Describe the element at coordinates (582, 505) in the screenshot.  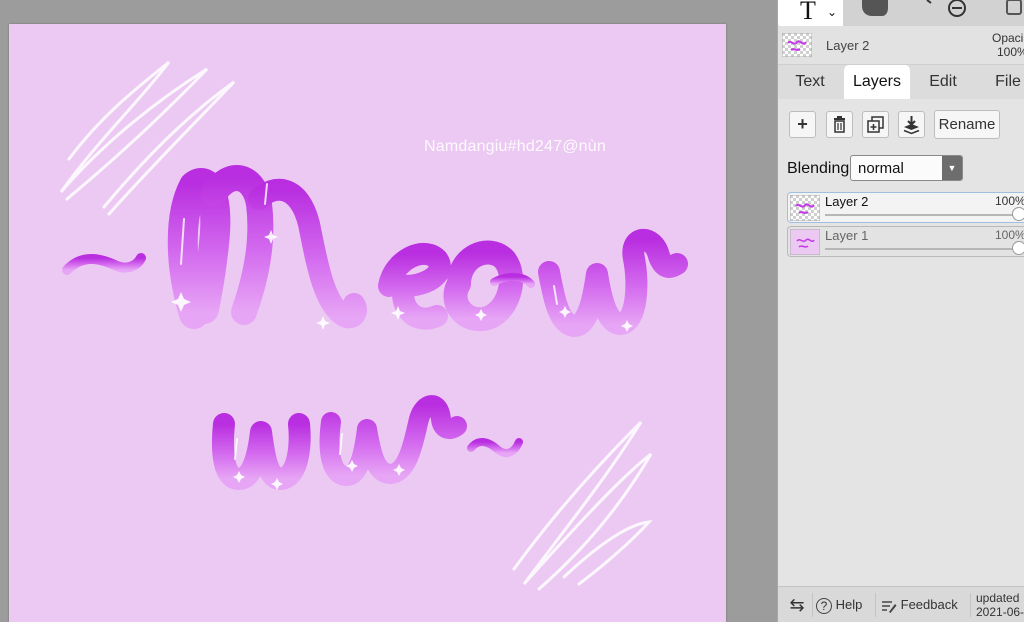
I see `scribble-bottom-right` at that location.